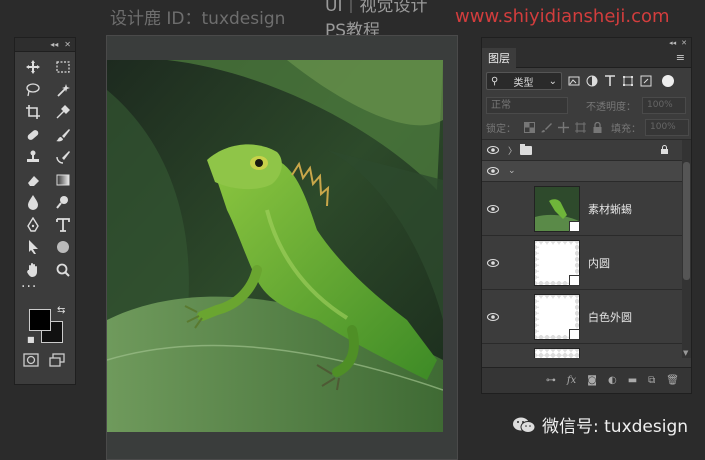 This screenshot has width=705, height=460. I want to click on path-selection-tool-icon, so click(33, 247).